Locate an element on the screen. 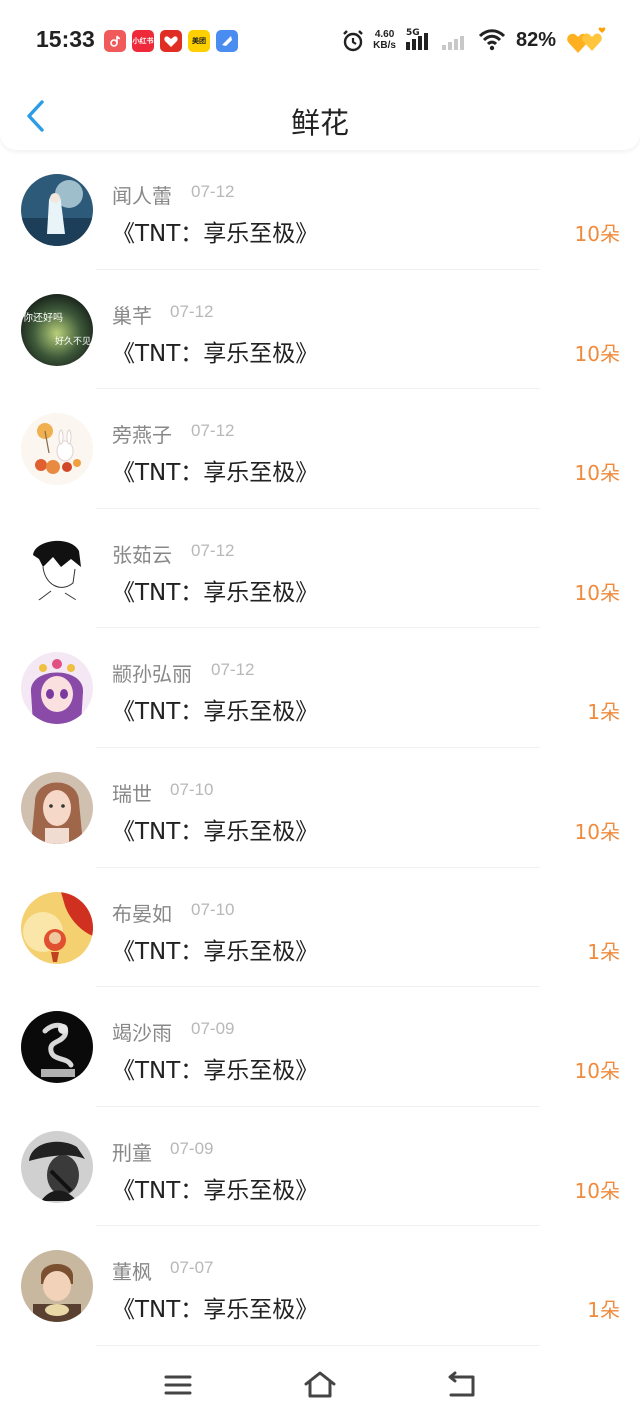 The height and width of the screenshot is (1422, 640). item-name: 瑞世 is located at coordinates (132, 793).